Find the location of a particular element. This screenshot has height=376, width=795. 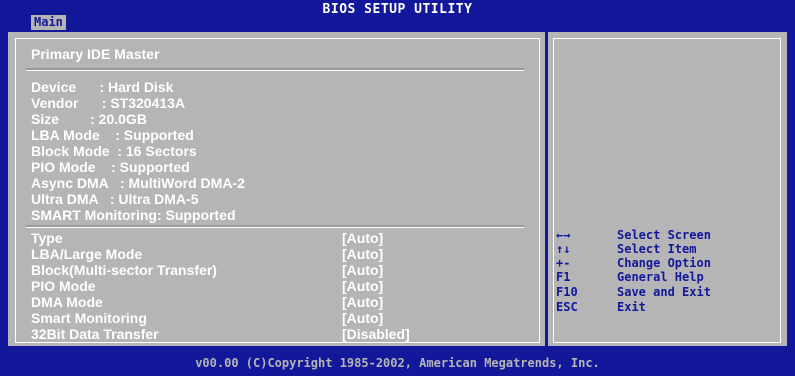

setting-label: Smart Monitoring is located at coordinates (89, 318).